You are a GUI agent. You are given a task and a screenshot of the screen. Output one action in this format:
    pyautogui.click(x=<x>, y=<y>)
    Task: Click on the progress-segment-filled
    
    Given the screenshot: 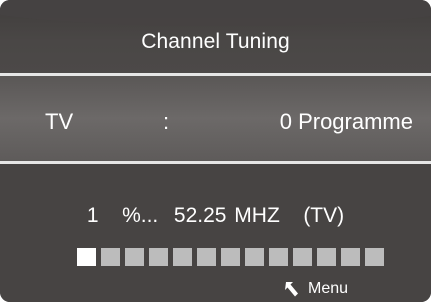 What is the action you would take?
    pyautogui.click(x=86, y=257)
    